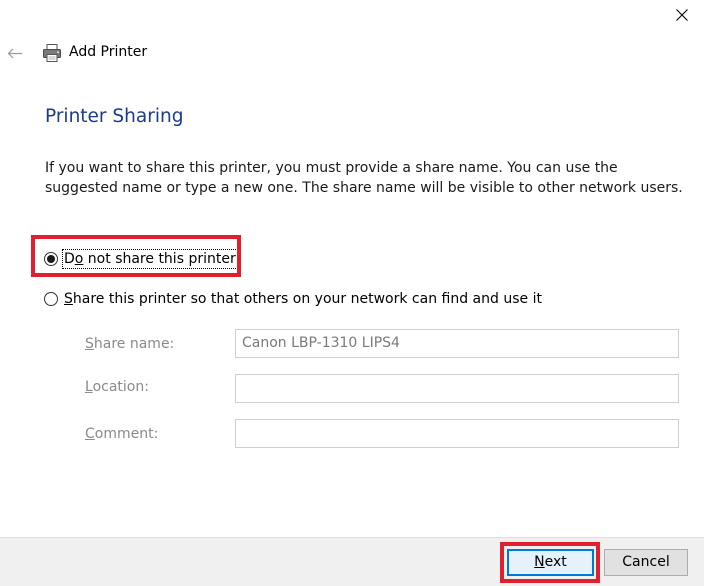 Image resolution: width=704 pixels, height=586 pixels. What do you see at coordinates (550, 562) in the screenshot?
I see `next-button: Next` at bounding box center [550, 562].